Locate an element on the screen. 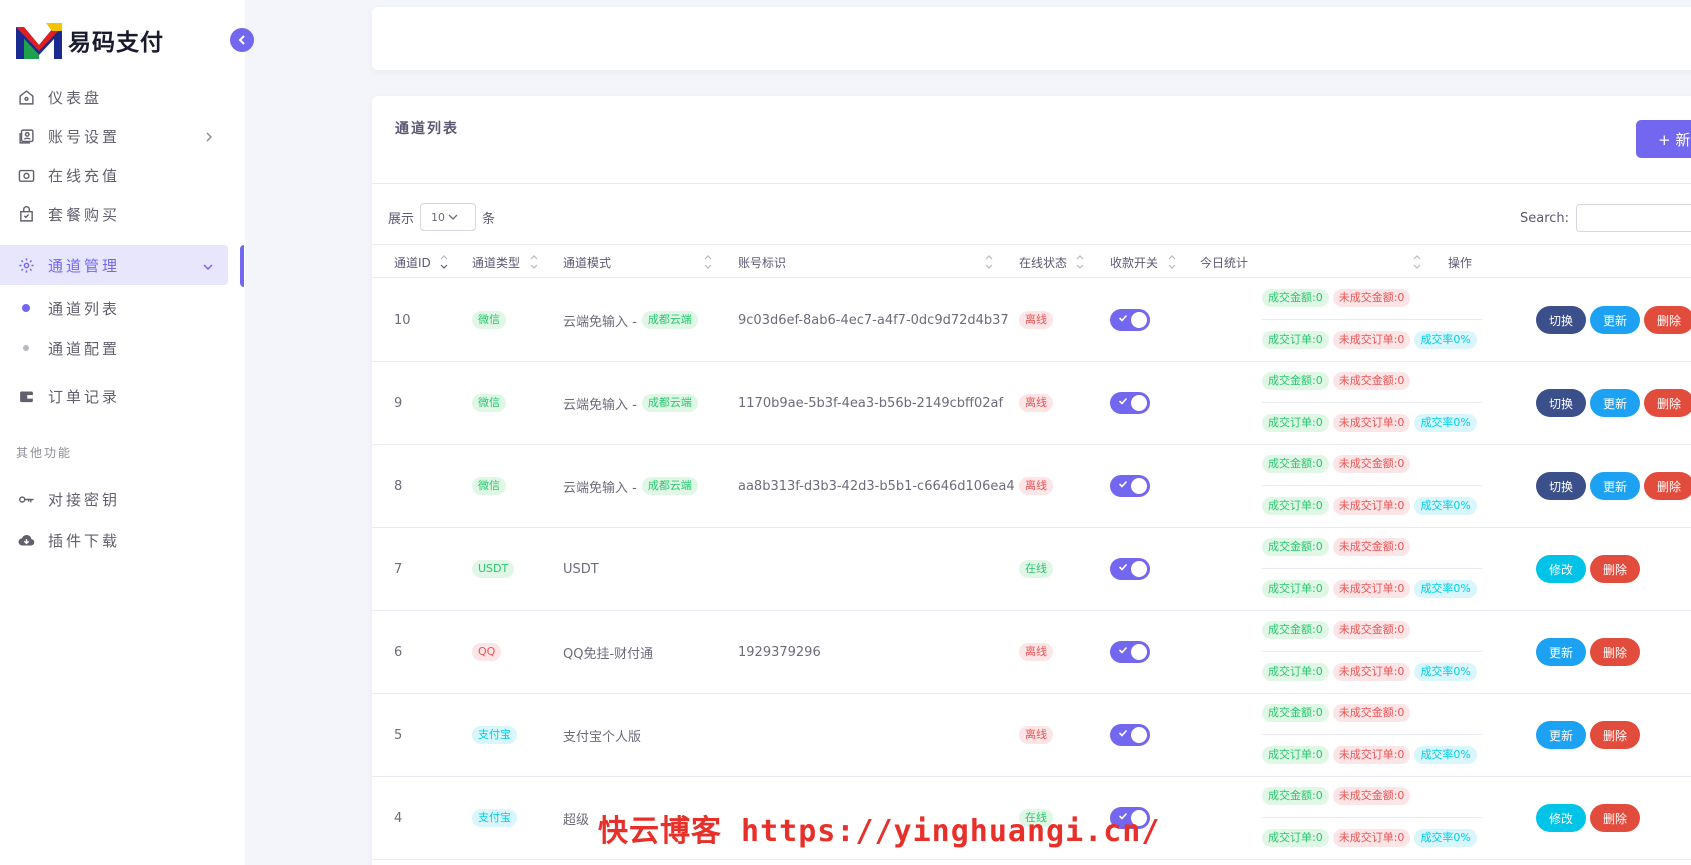 This screenshot has width=1691, height=865. column-header: 通道模式 is located at coordinates (587, 262).